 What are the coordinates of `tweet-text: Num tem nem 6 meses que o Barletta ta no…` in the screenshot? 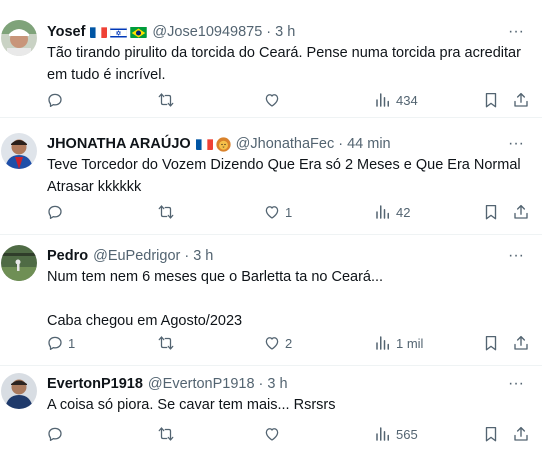 It's located at (215, 299).